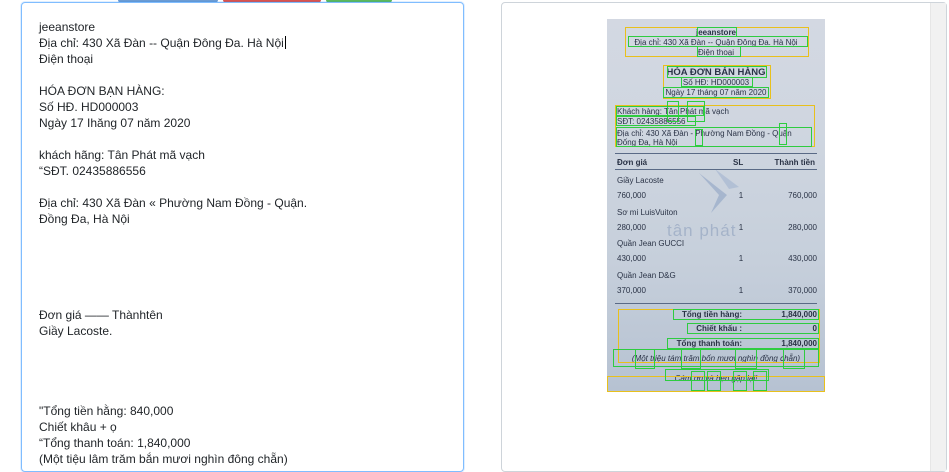  Describe the element at coordinates (651, 243) in the screenshot. I see `receipt-item-name: Quần Jean GUCCI` at that location.